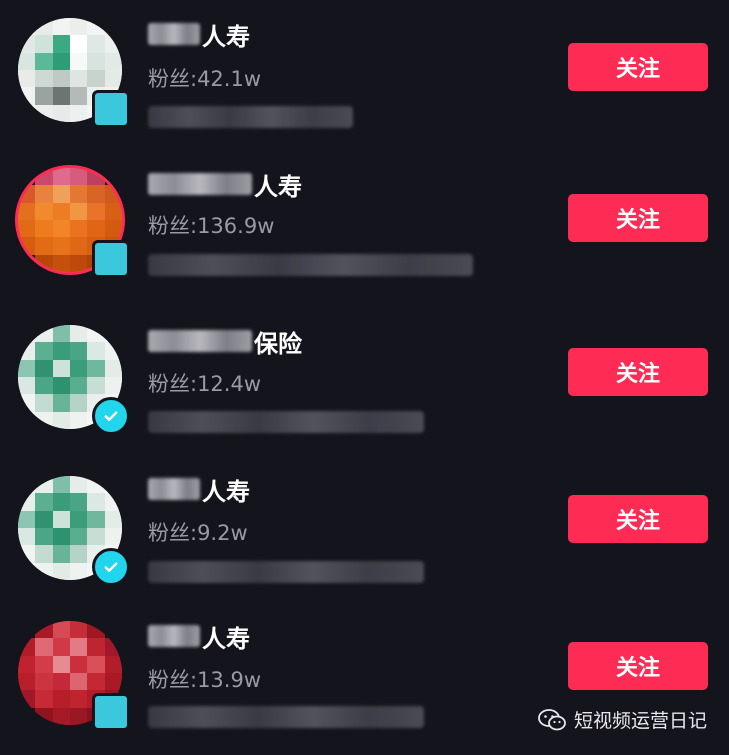  I want to click on fans-count: 粉丝:9.2w, so click(198, 533).